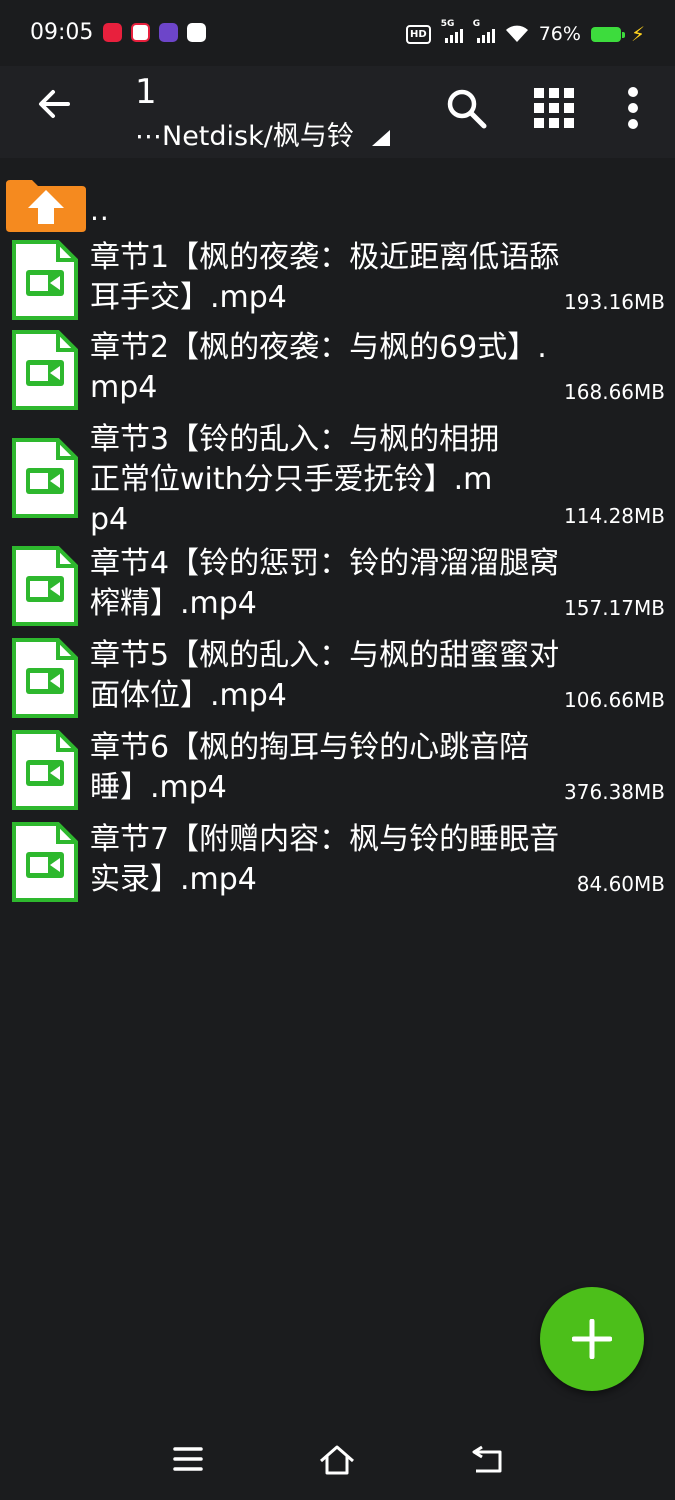 The height and width of the screenshot is (1500, 675). I want to click on file-name: 章节6【枫的掏耳与铃的心跳音陪睡】.mp4, so click(310, 767).